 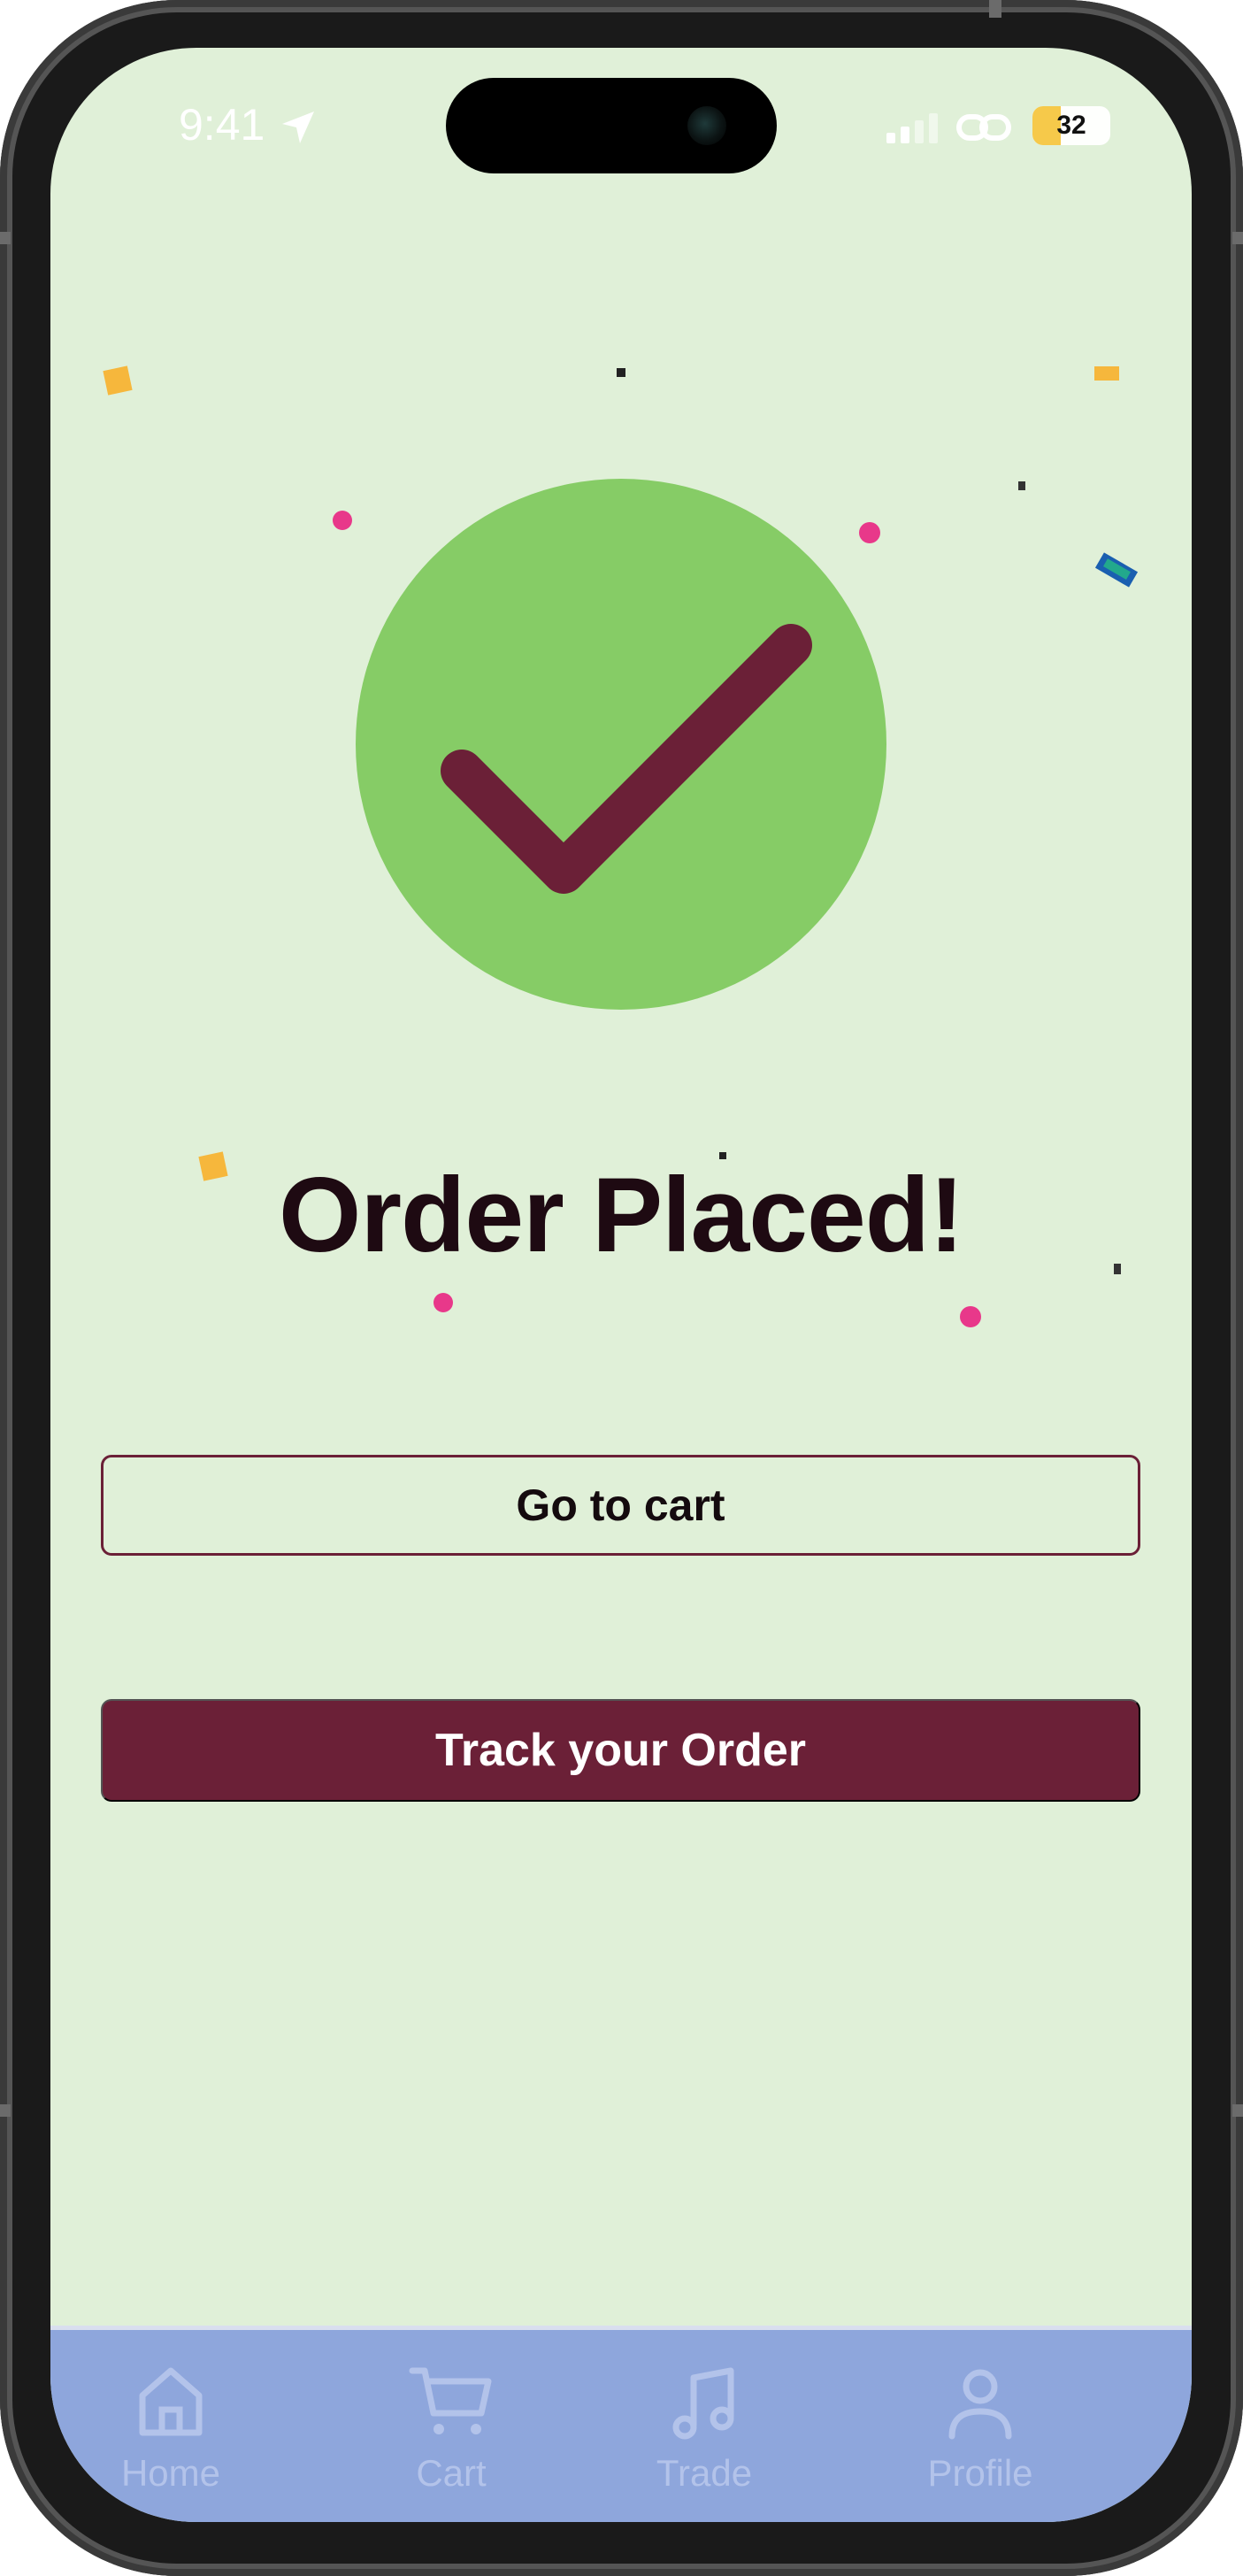 I want to click on cart-icon, so click(x=450, y=2400).